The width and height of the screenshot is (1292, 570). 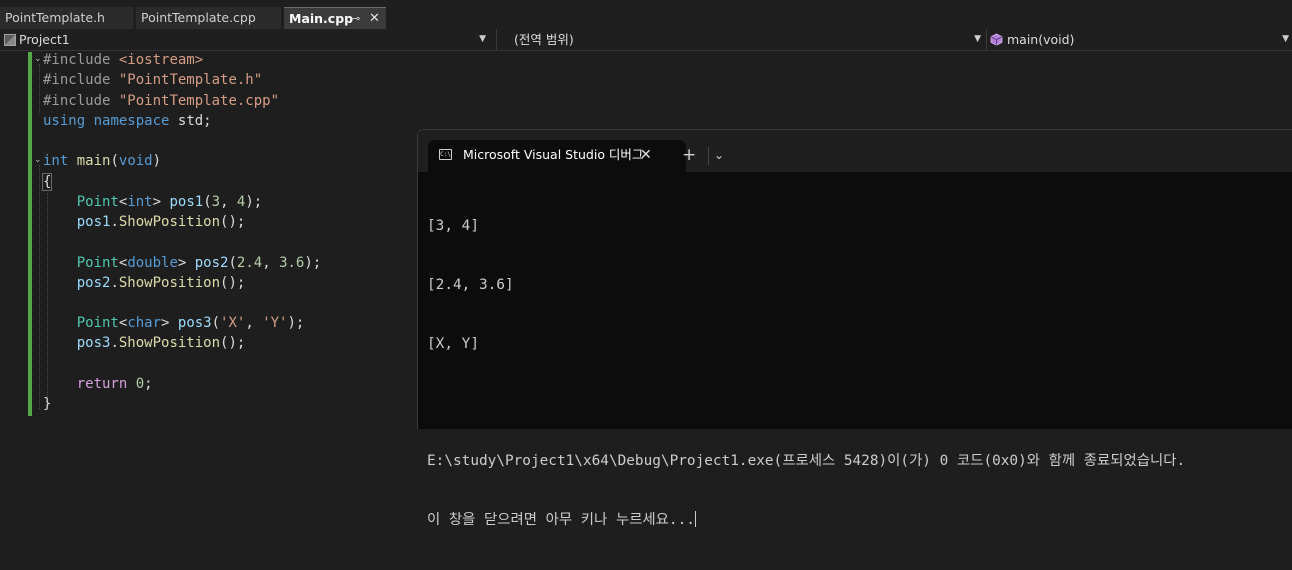 What do you see at coordinates (216, 202) in the screenshot?
I see `number-literal: 3` at bounding box center [216, 202].